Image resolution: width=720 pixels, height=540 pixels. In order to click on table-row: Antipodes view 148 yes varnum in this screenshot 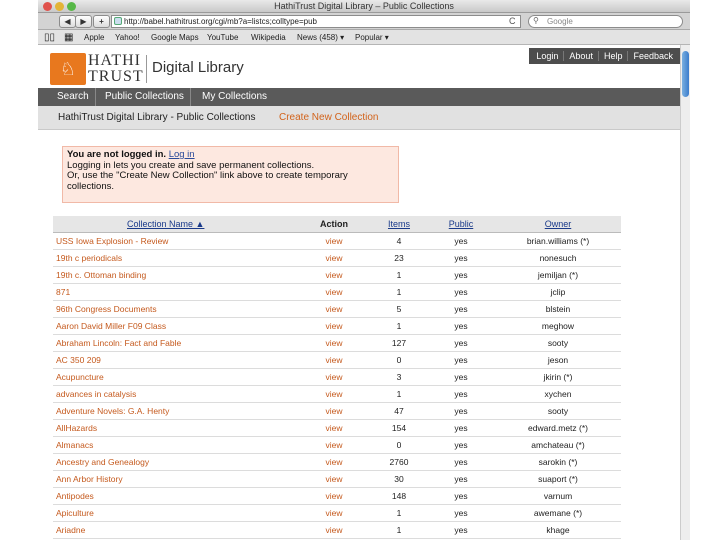, I will do `click(337, 496)`.